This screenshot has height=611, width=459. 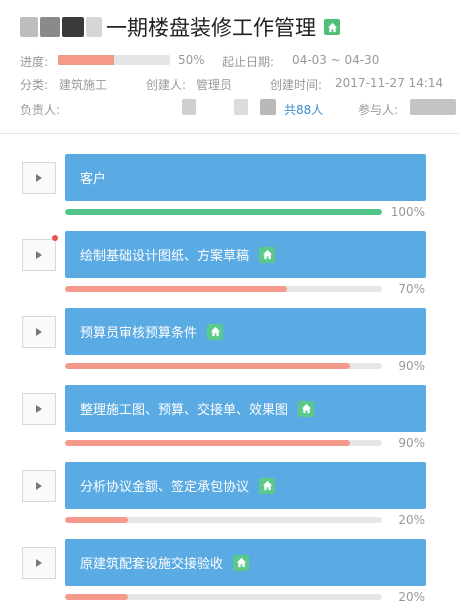 What do you see at coordinates (165, 256) in the screenshot?
I see `task-label: 绘制基础设计图纸、方案草稿` at bounding box center [165, 256].